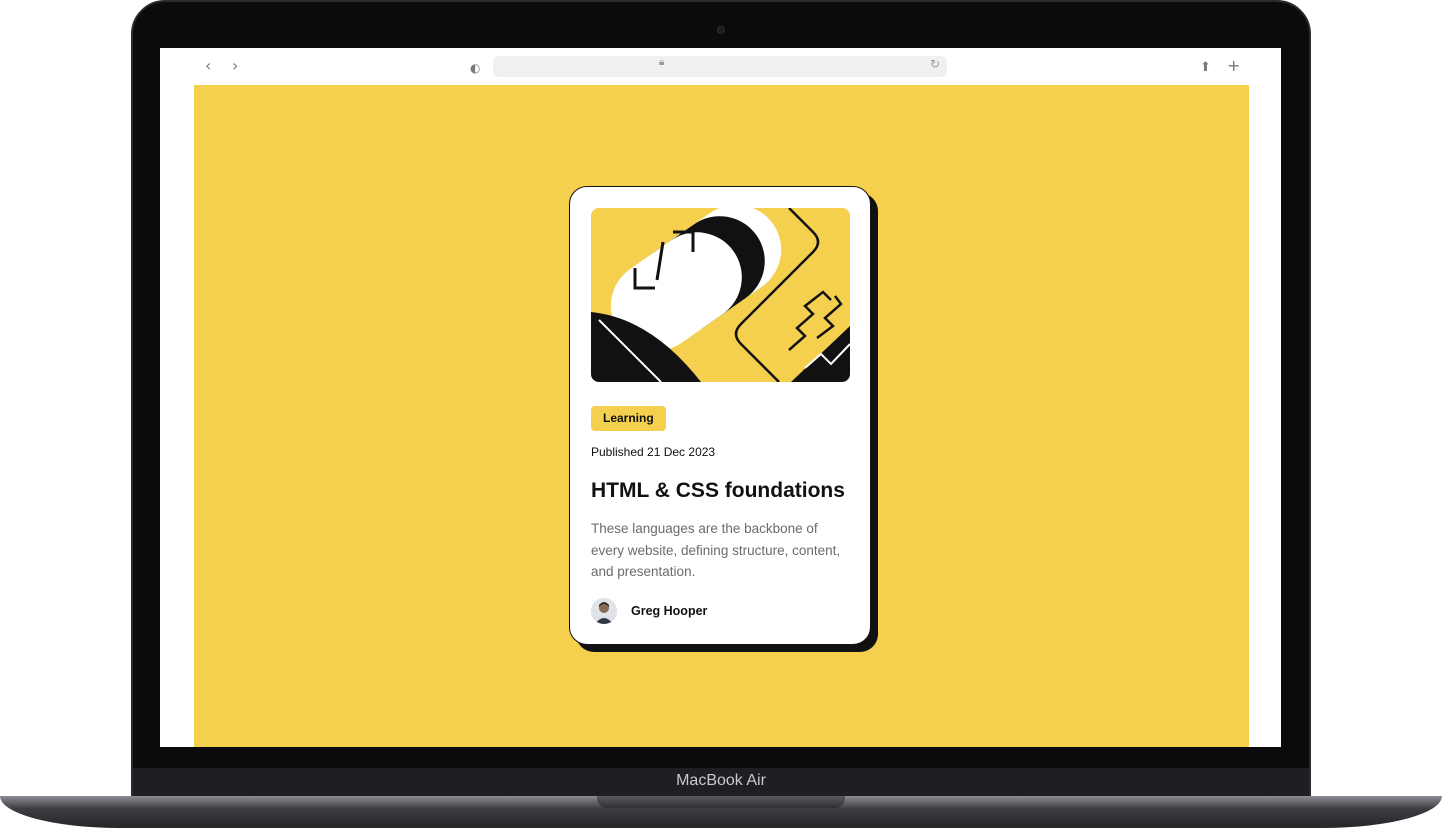 The height and width of the screenshot is (828, 1442). What do you see at coordinates (235, 66) in the screenshot?
I see `chevron-right-icon: ›` at bounding box center [235, 66].